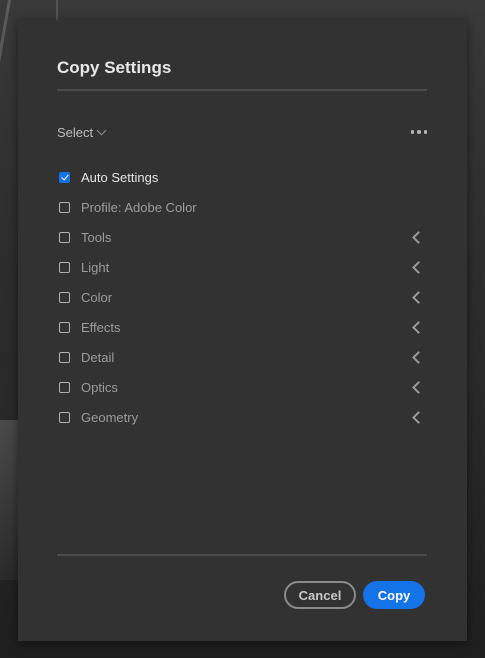  I want to click on select-dropdown-label: Select, so click(75, 132).